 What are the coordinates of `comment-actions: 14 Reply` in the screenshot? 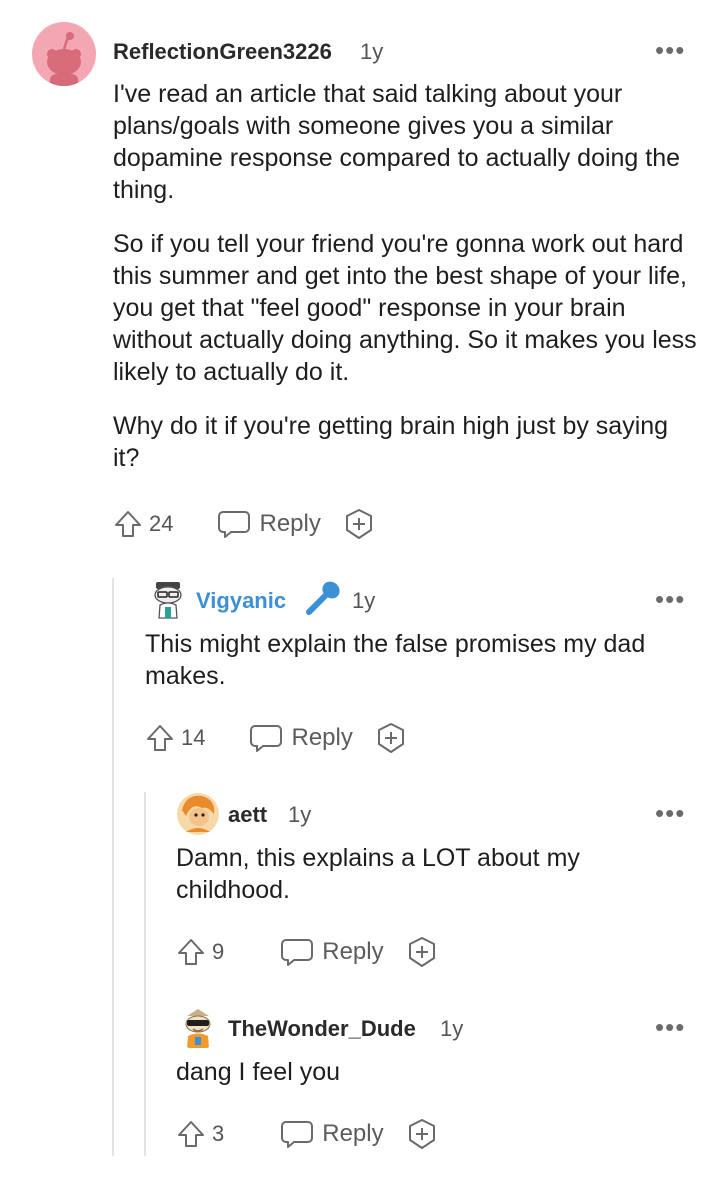 It's located at (276, 738).